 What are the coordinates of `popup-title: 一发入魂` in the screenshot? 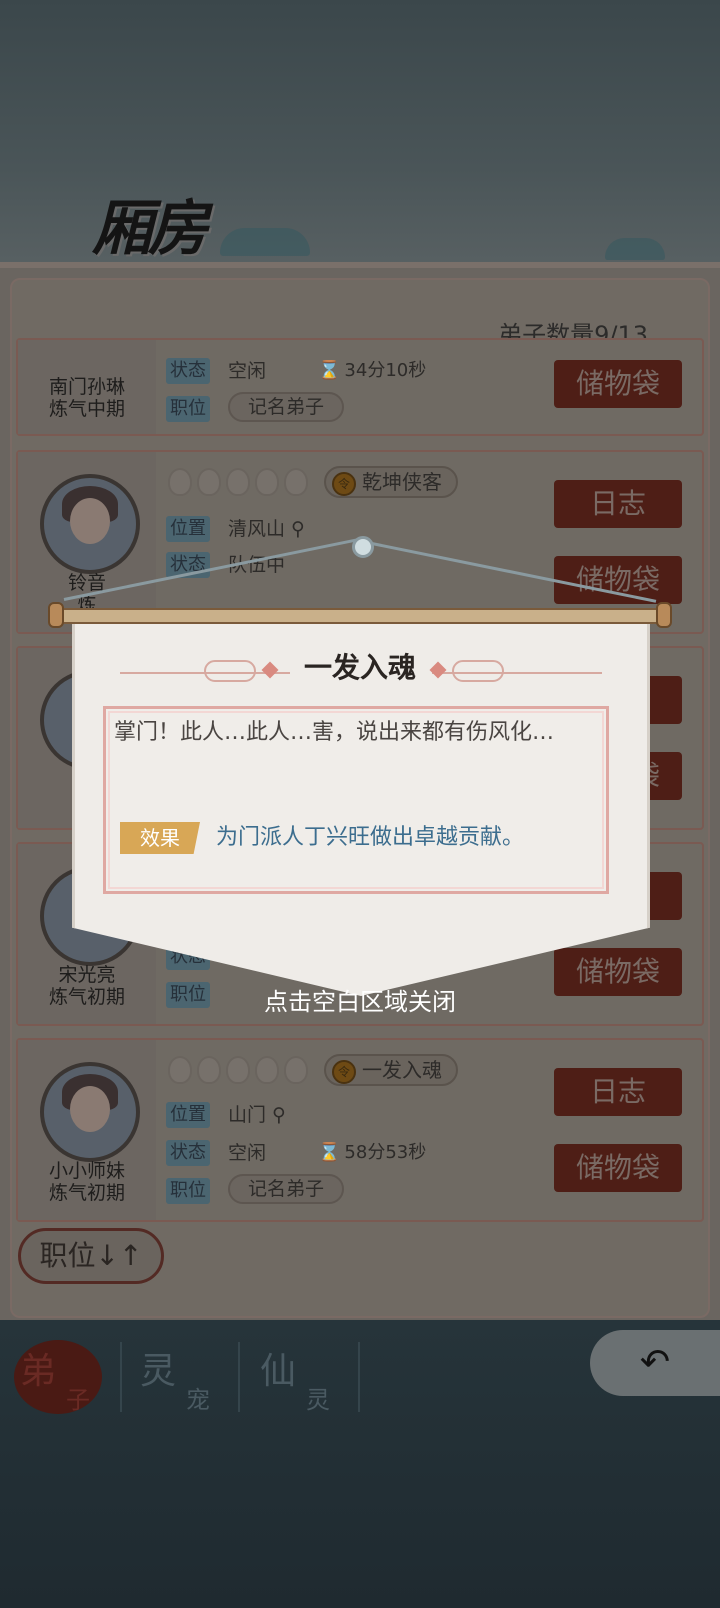 It's located at (359, 667).